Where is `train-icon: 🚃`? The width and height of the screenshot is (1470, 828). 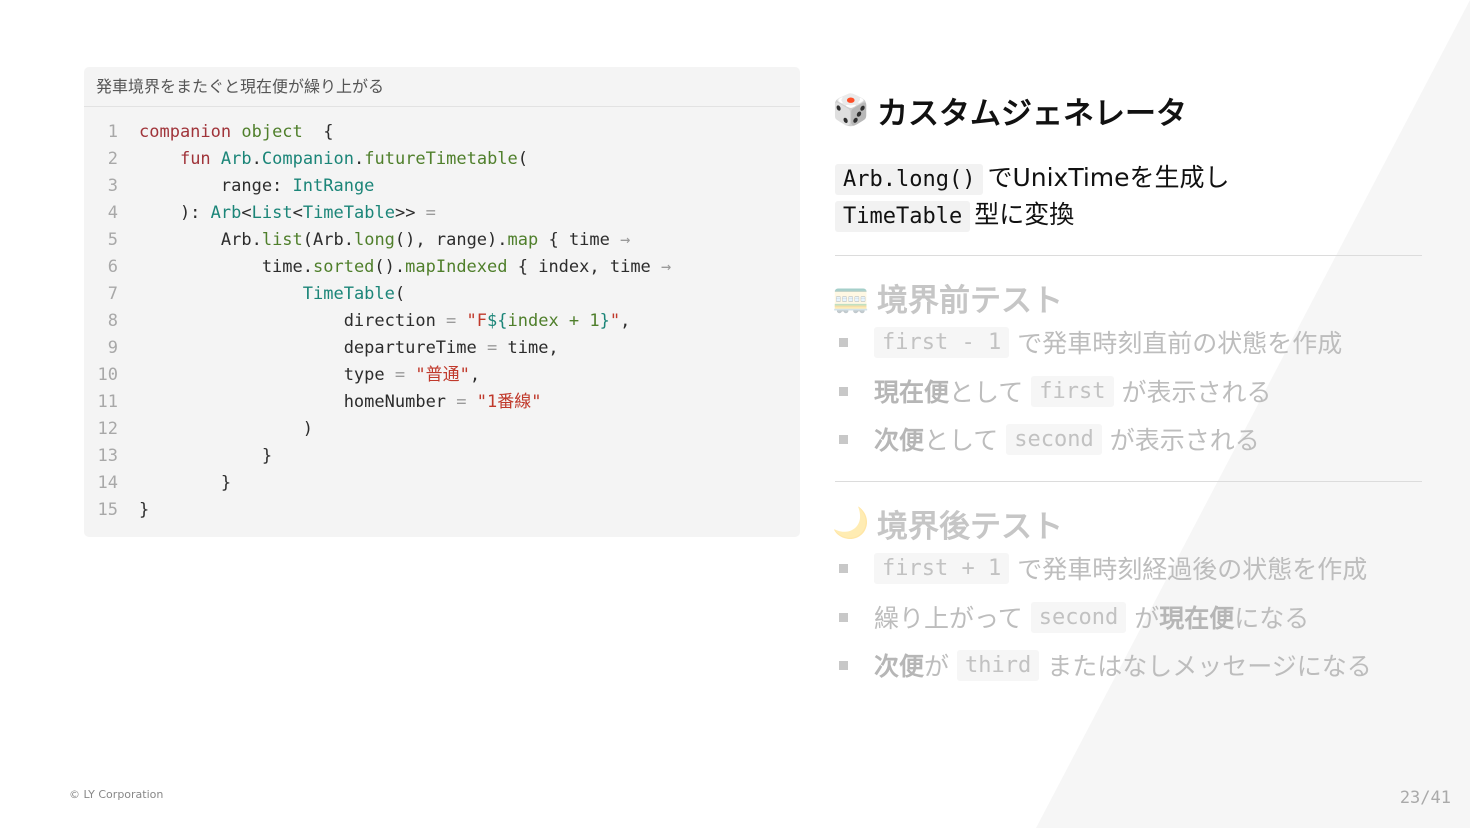
train-icon: 🚃 is located at coordinates (851, 297).